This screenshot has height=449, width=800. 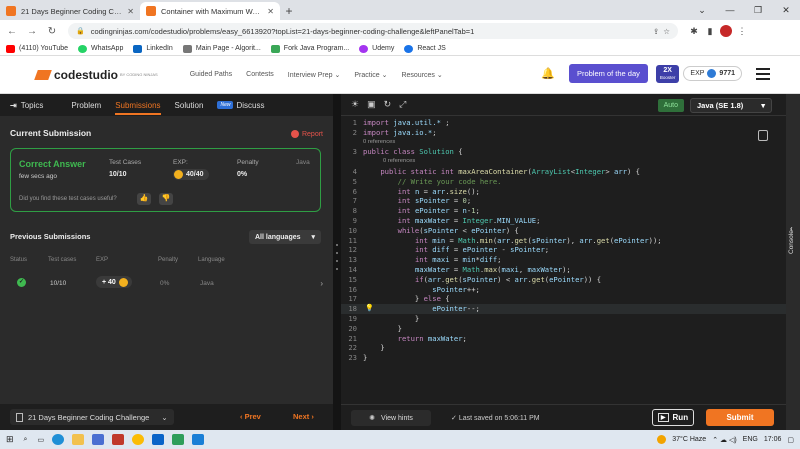 I want to click on extensions-puzzle-icon: ✱, so click(x=694, y=31).